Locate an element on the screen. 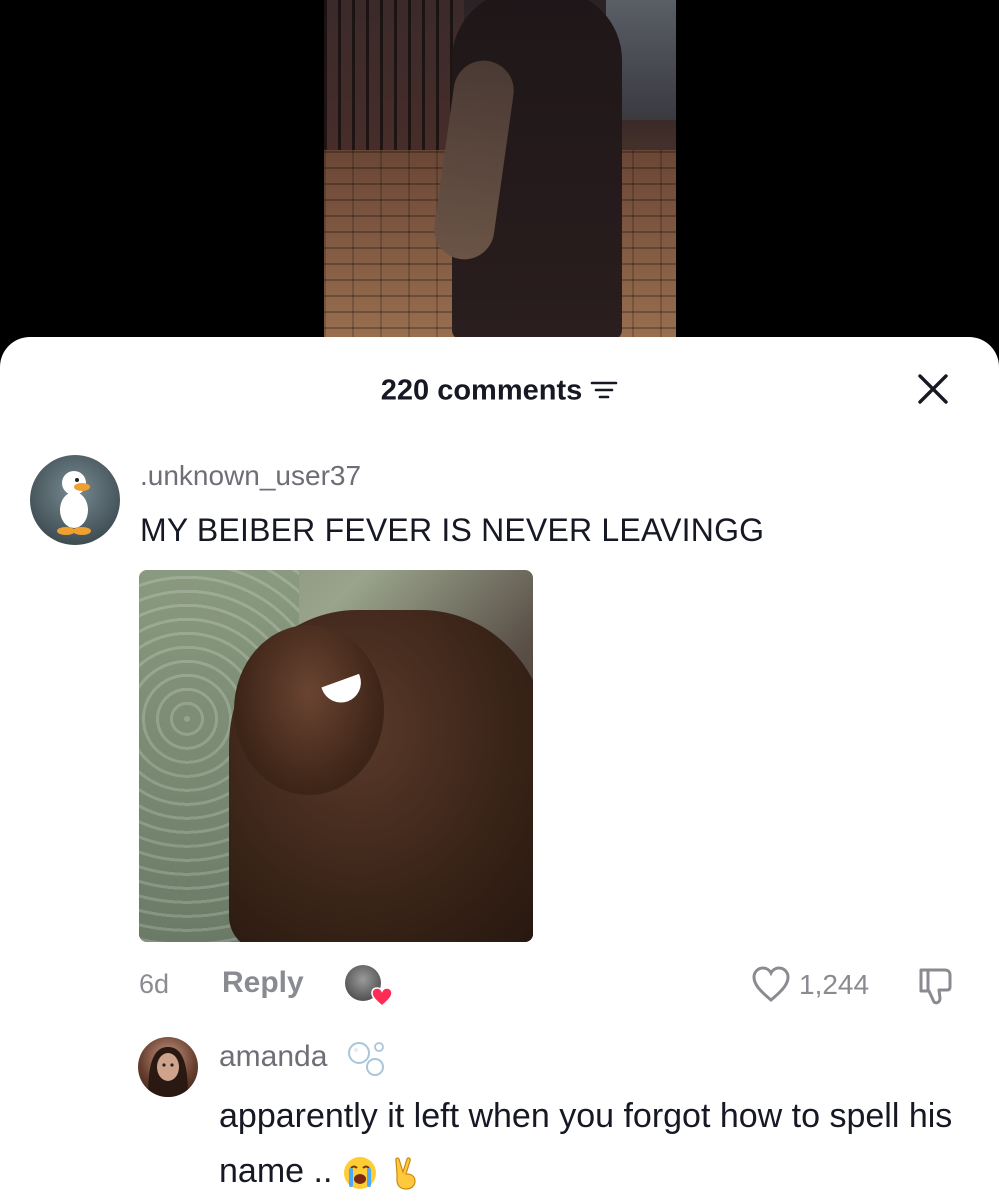 The image size is (999, 1200). comment-count-label: 220 comments is located at coordinates (481, 390).